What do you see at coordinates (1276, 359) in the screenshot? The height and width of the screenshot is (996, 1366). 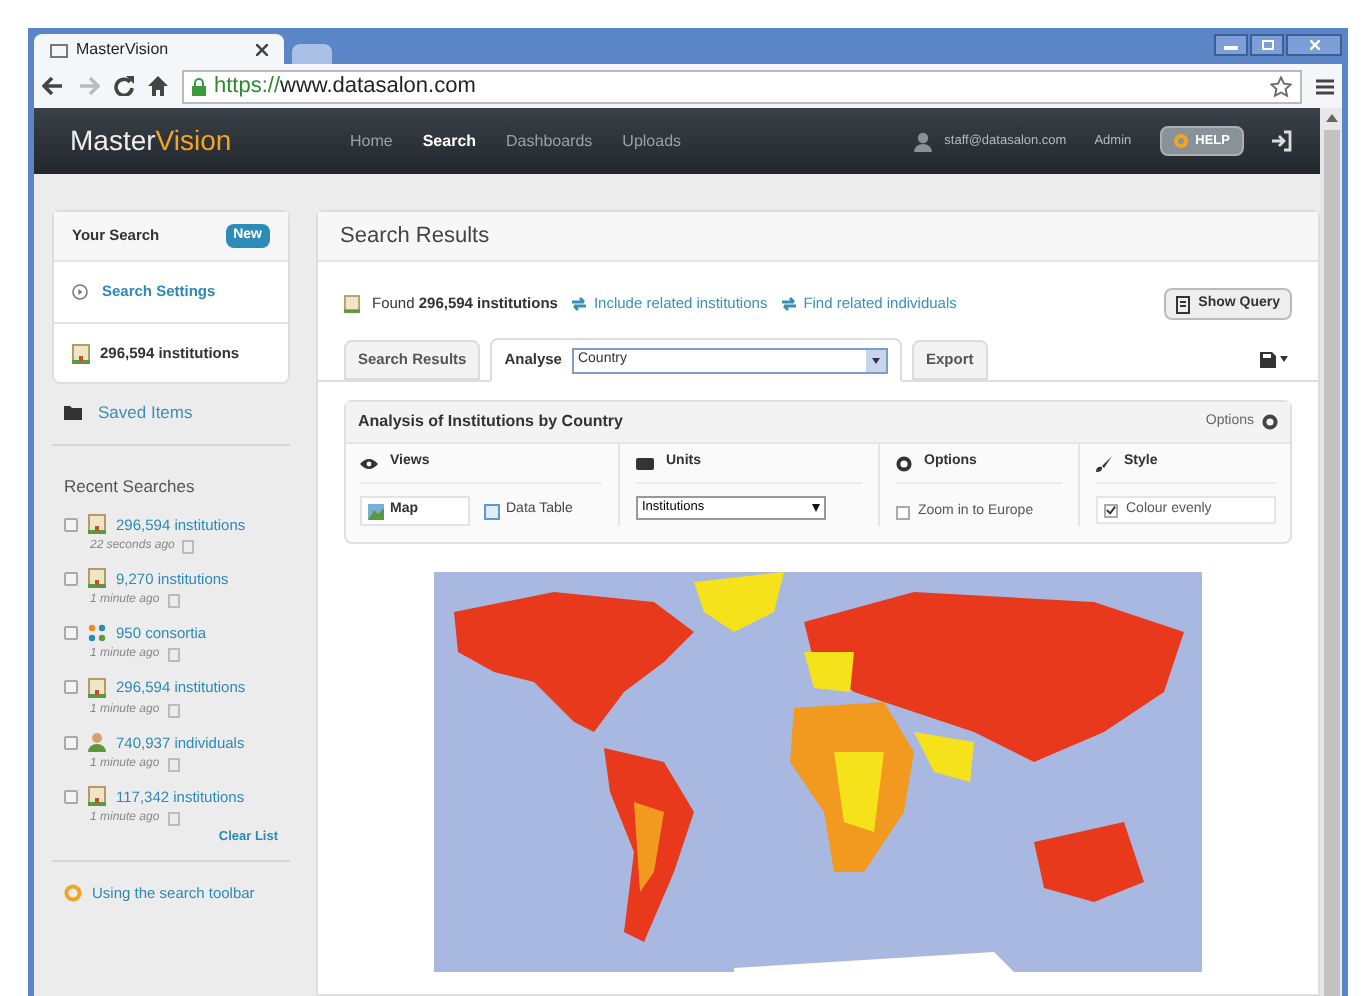 I see `save-menu-icon` at bounding box center [1276, 359].